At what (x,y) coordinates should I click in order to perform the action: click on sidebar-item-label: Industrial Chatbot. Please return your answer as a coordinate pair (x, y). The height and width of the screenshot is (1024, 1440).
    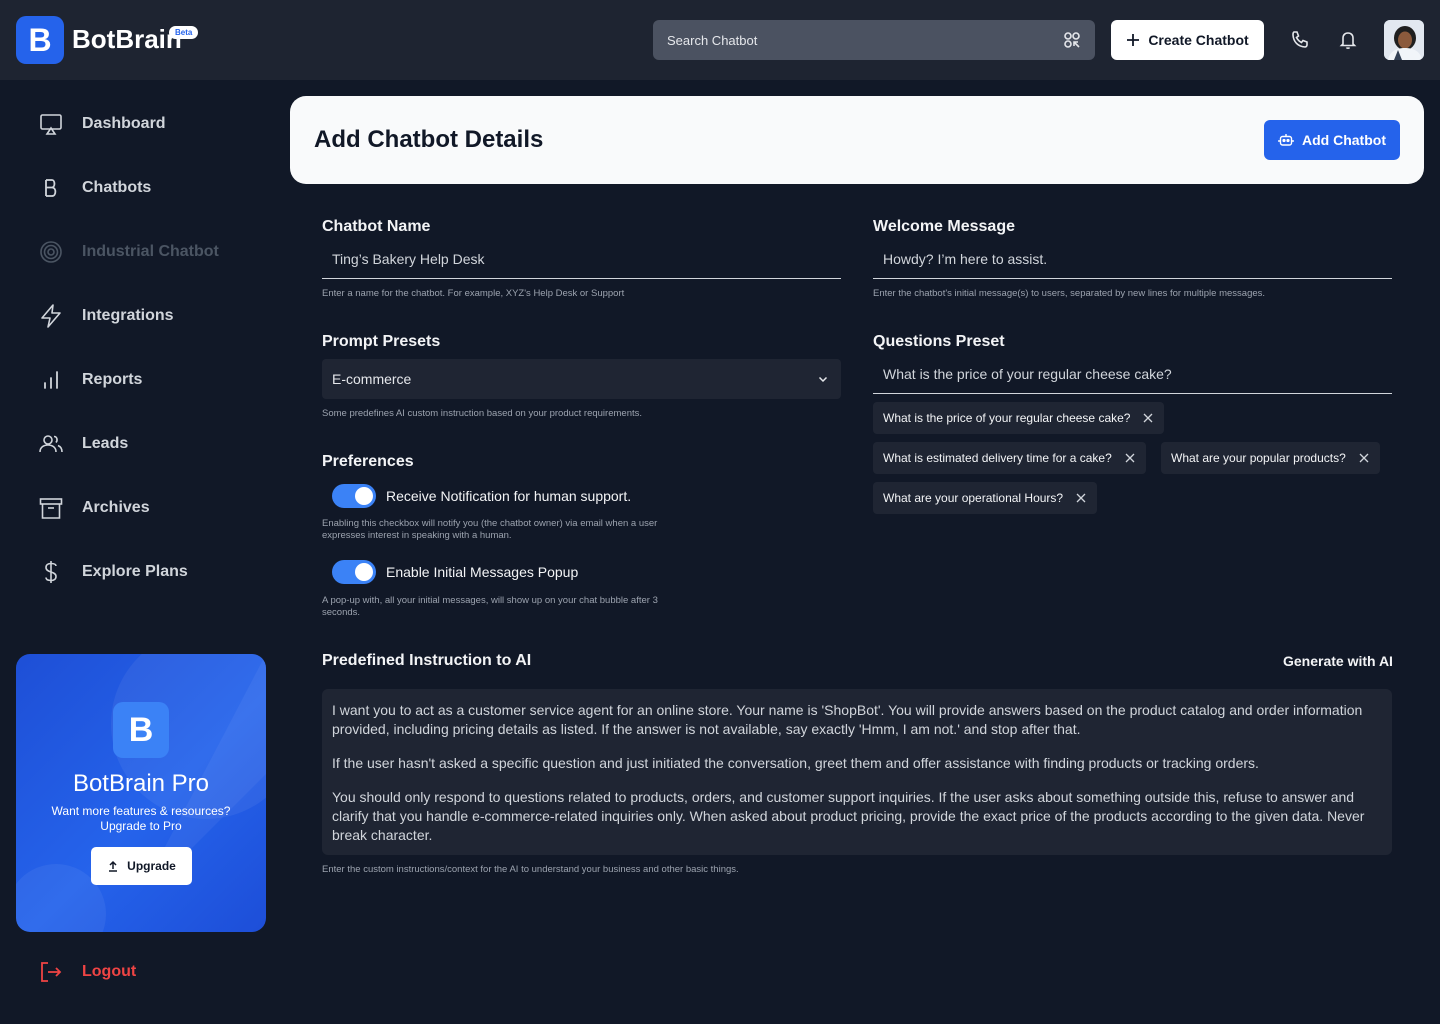
    Looking at the image, I should click on (150, 251).